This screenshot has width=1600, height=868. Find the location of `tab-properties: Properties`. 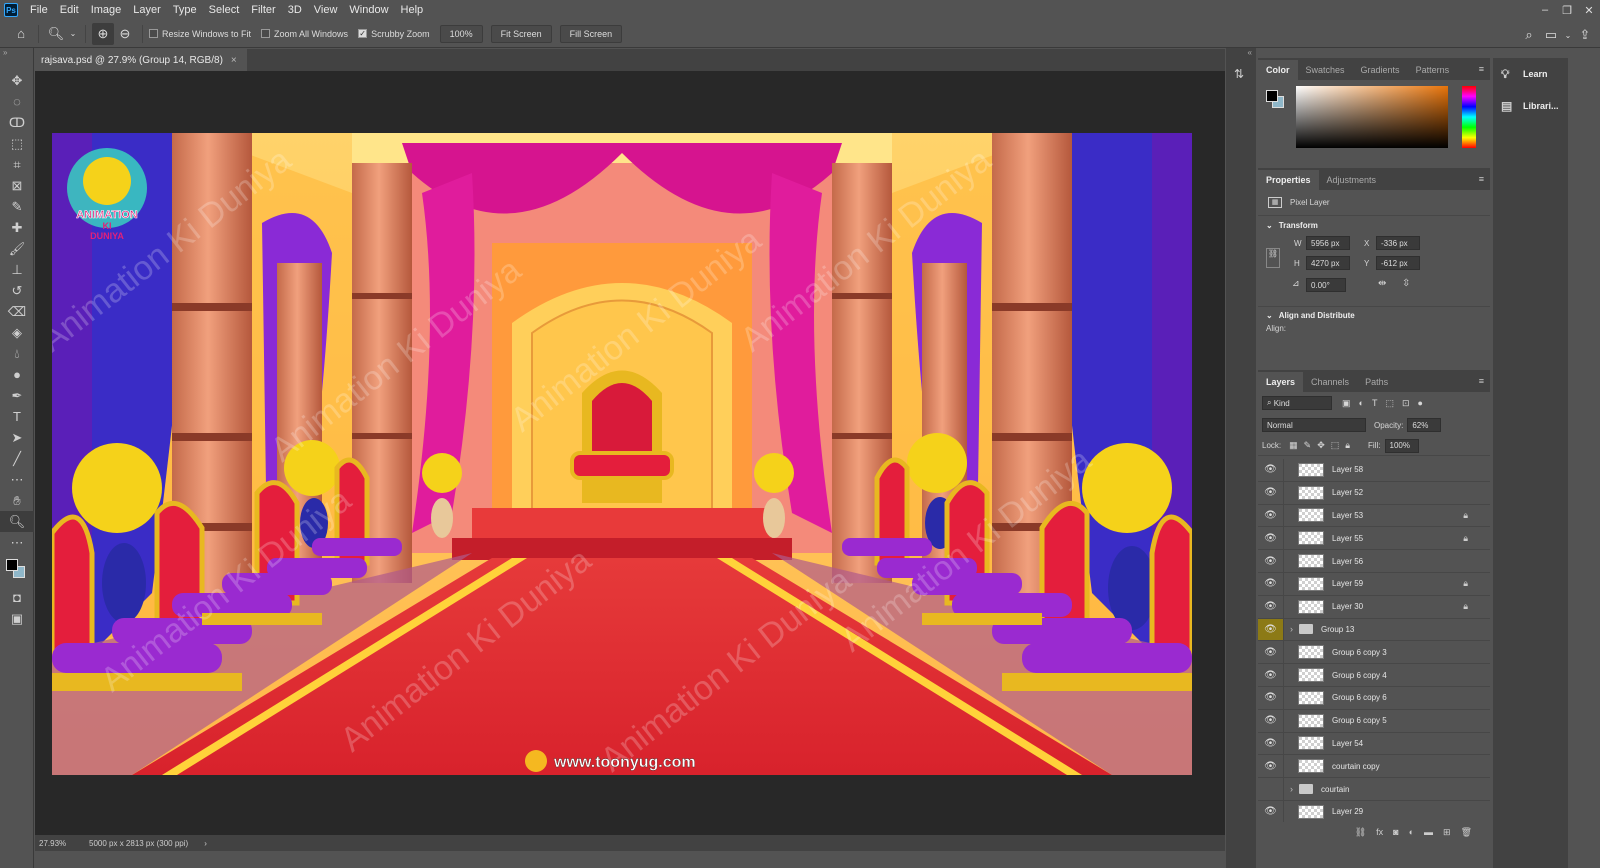

tab-properties: Properties is located at coordinates (1288, 180).